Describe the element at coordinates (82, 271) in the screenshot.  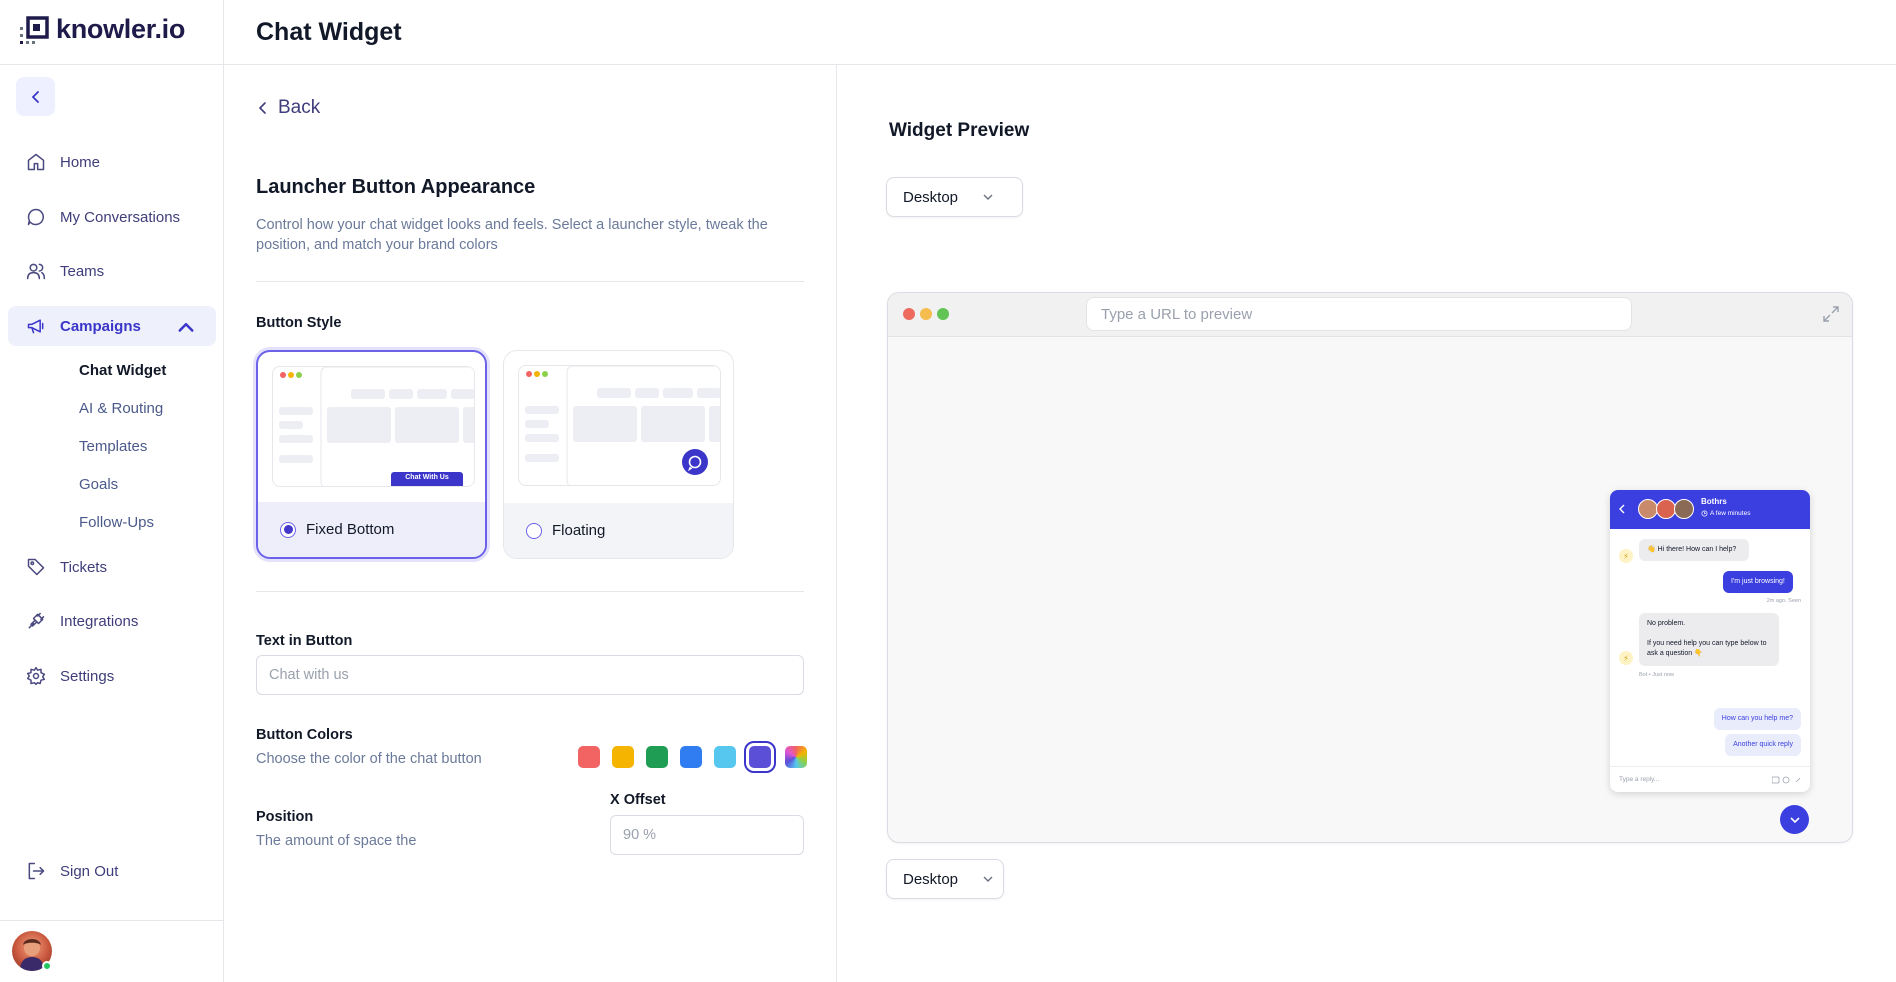
I see `sidebar-item-label: Teams` at that location.